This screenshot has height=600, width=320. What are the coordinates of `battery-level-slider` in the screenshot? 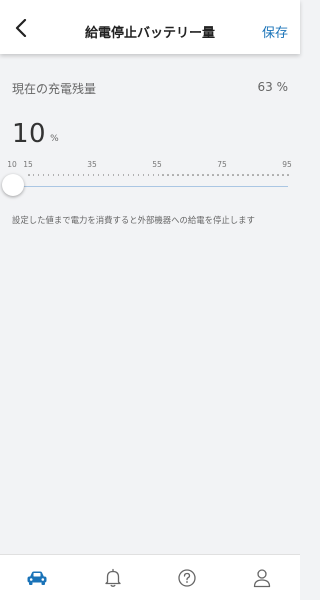 It's located at (150, 186).